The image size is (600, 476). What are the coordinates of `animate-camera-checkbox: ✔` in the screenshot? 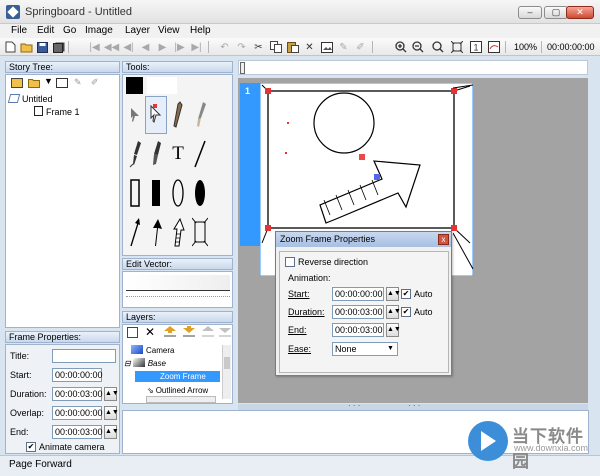 It's located at (31, 447).